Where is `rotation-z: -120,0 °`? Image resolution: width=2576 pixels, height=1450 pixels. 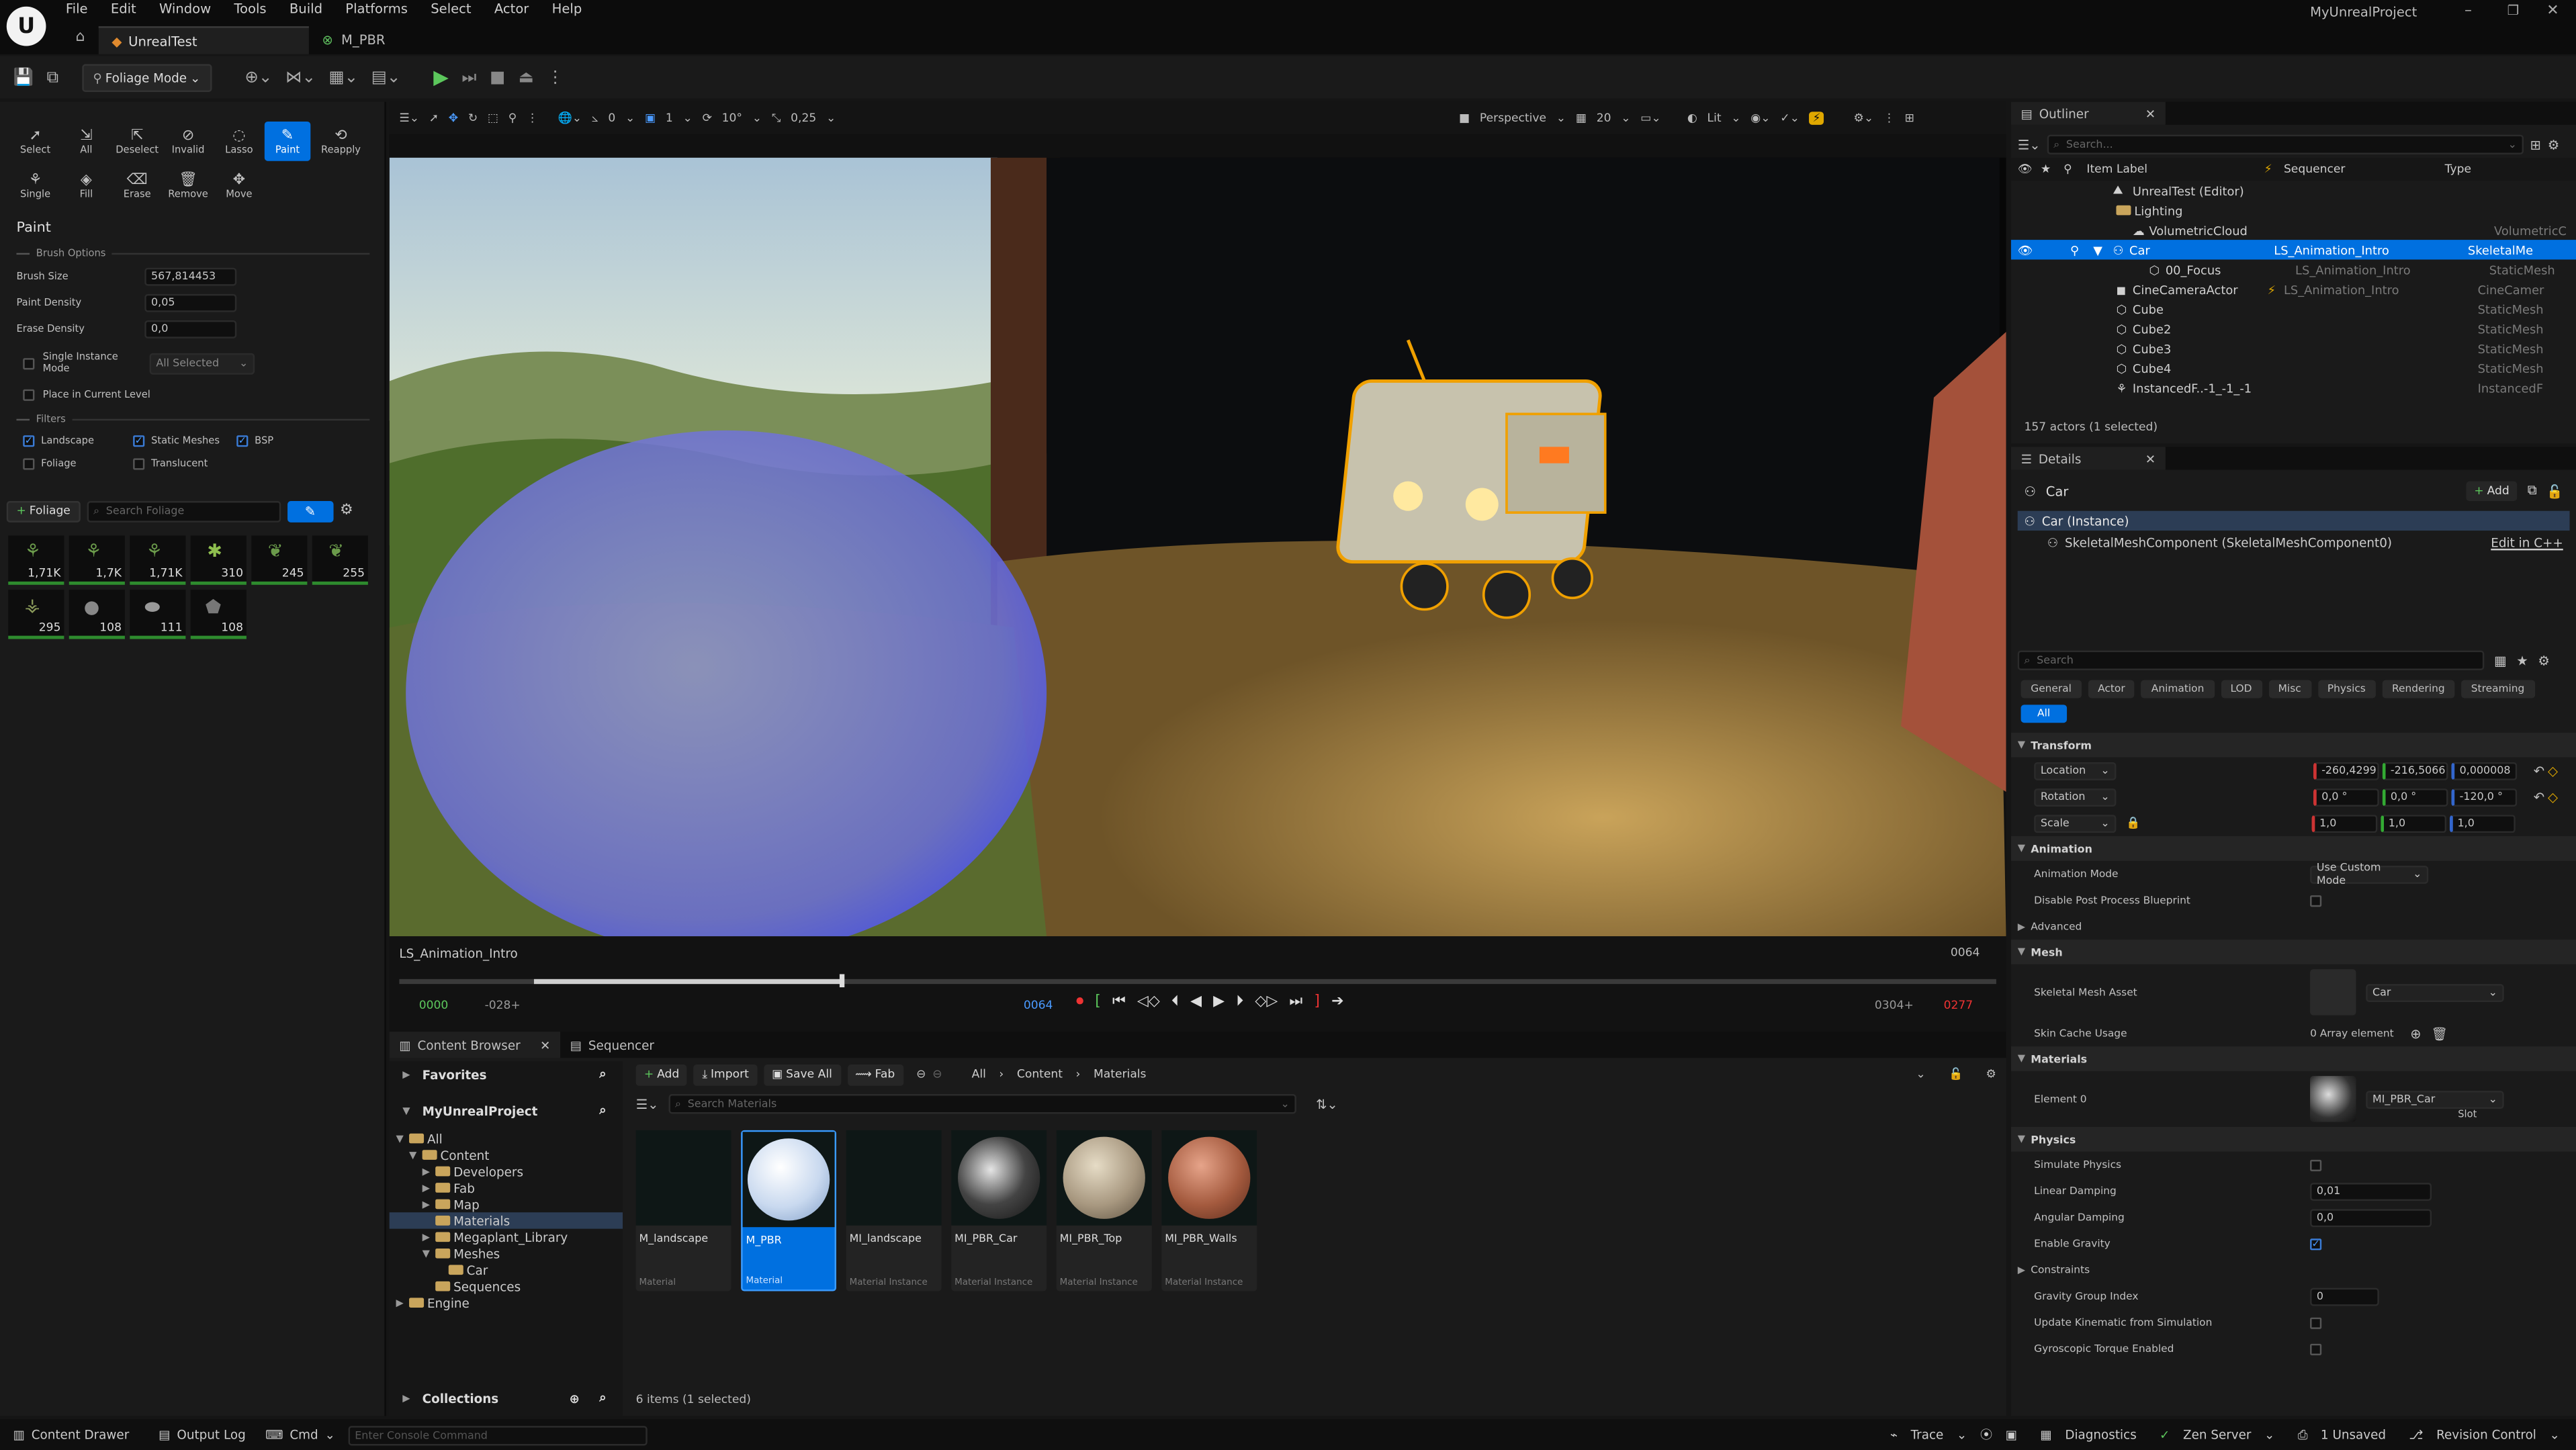
rotation-z: -120,0 ° is located at coordinates (2485, 796).